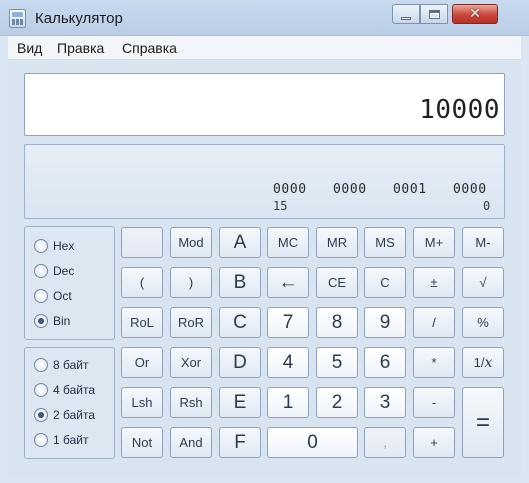 The width and height of the screenshot is (529, 483). What do you see at coordinates (191, 322) in the screenshot?
I see `rotate-right-key: RoR` at bounding box center [191, 322].